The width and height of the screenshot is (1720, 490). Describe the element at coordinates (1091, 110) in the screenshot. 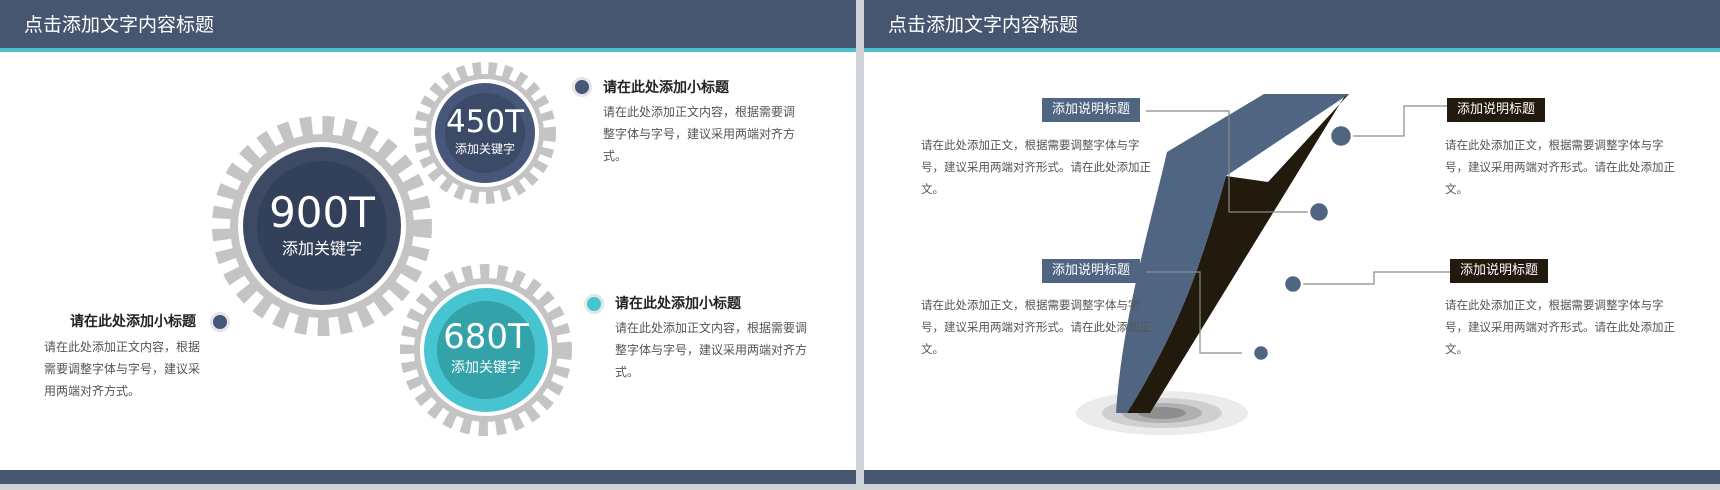

I see `tag-top-left: 添加说明标题` at that location.